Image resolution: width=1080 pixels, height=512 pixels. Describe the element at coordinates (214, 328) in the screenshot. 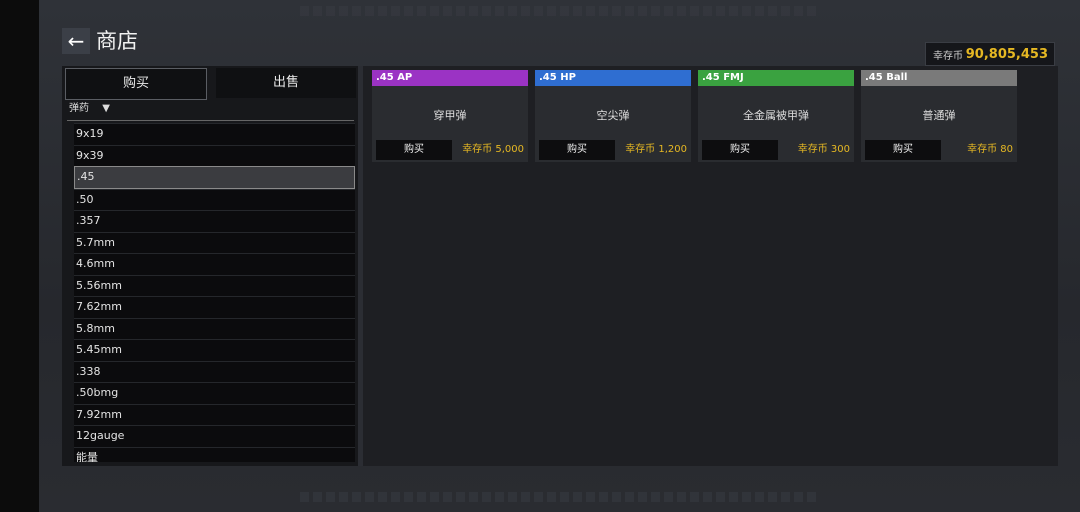

I see `list-item: 5.8mm` at that location.